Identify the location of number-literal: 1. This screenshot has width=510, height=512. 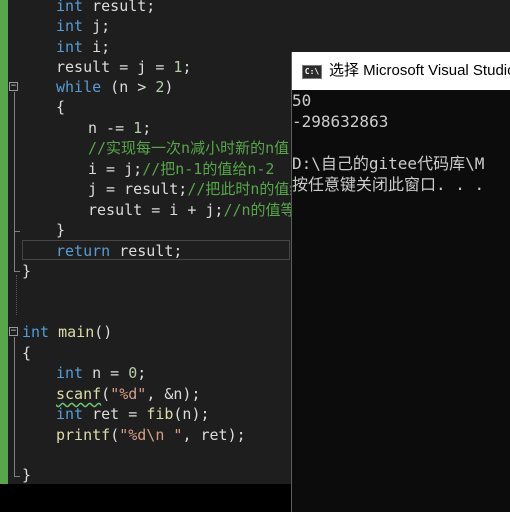
(138, 128).